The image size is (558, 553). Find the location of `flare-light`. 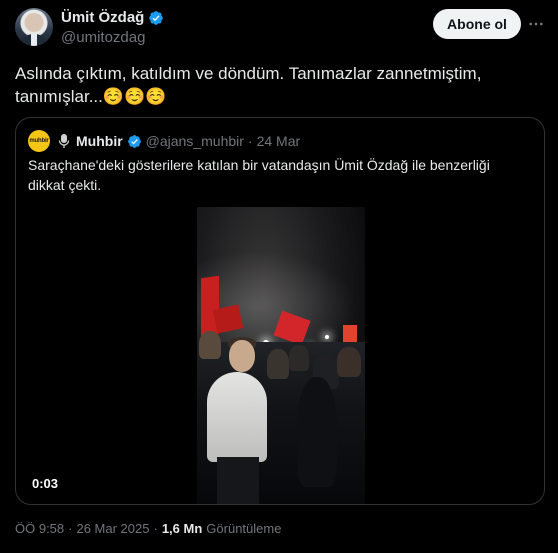

flare-light is located at coordinates (327, 337).